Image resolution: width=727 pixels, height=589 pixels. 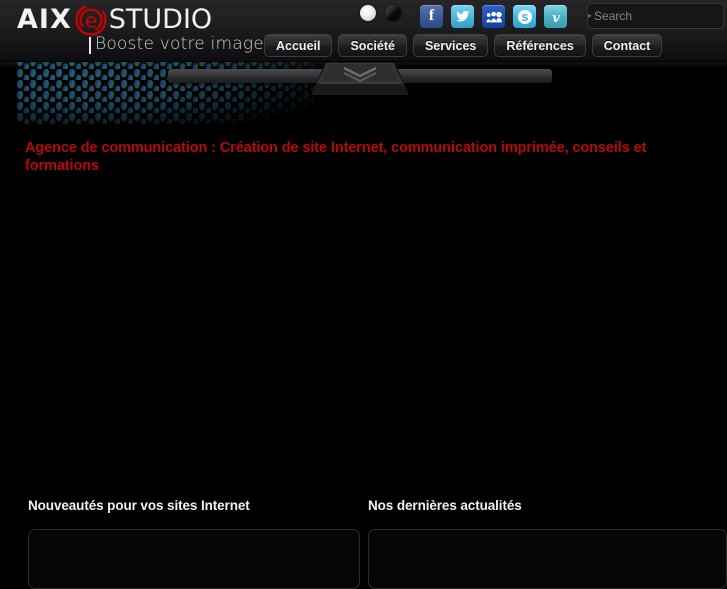 What do you see at coordinates (540, 45) in the screenshot?
I see `nav-item-references: Références` at bounding box center [540, 45].